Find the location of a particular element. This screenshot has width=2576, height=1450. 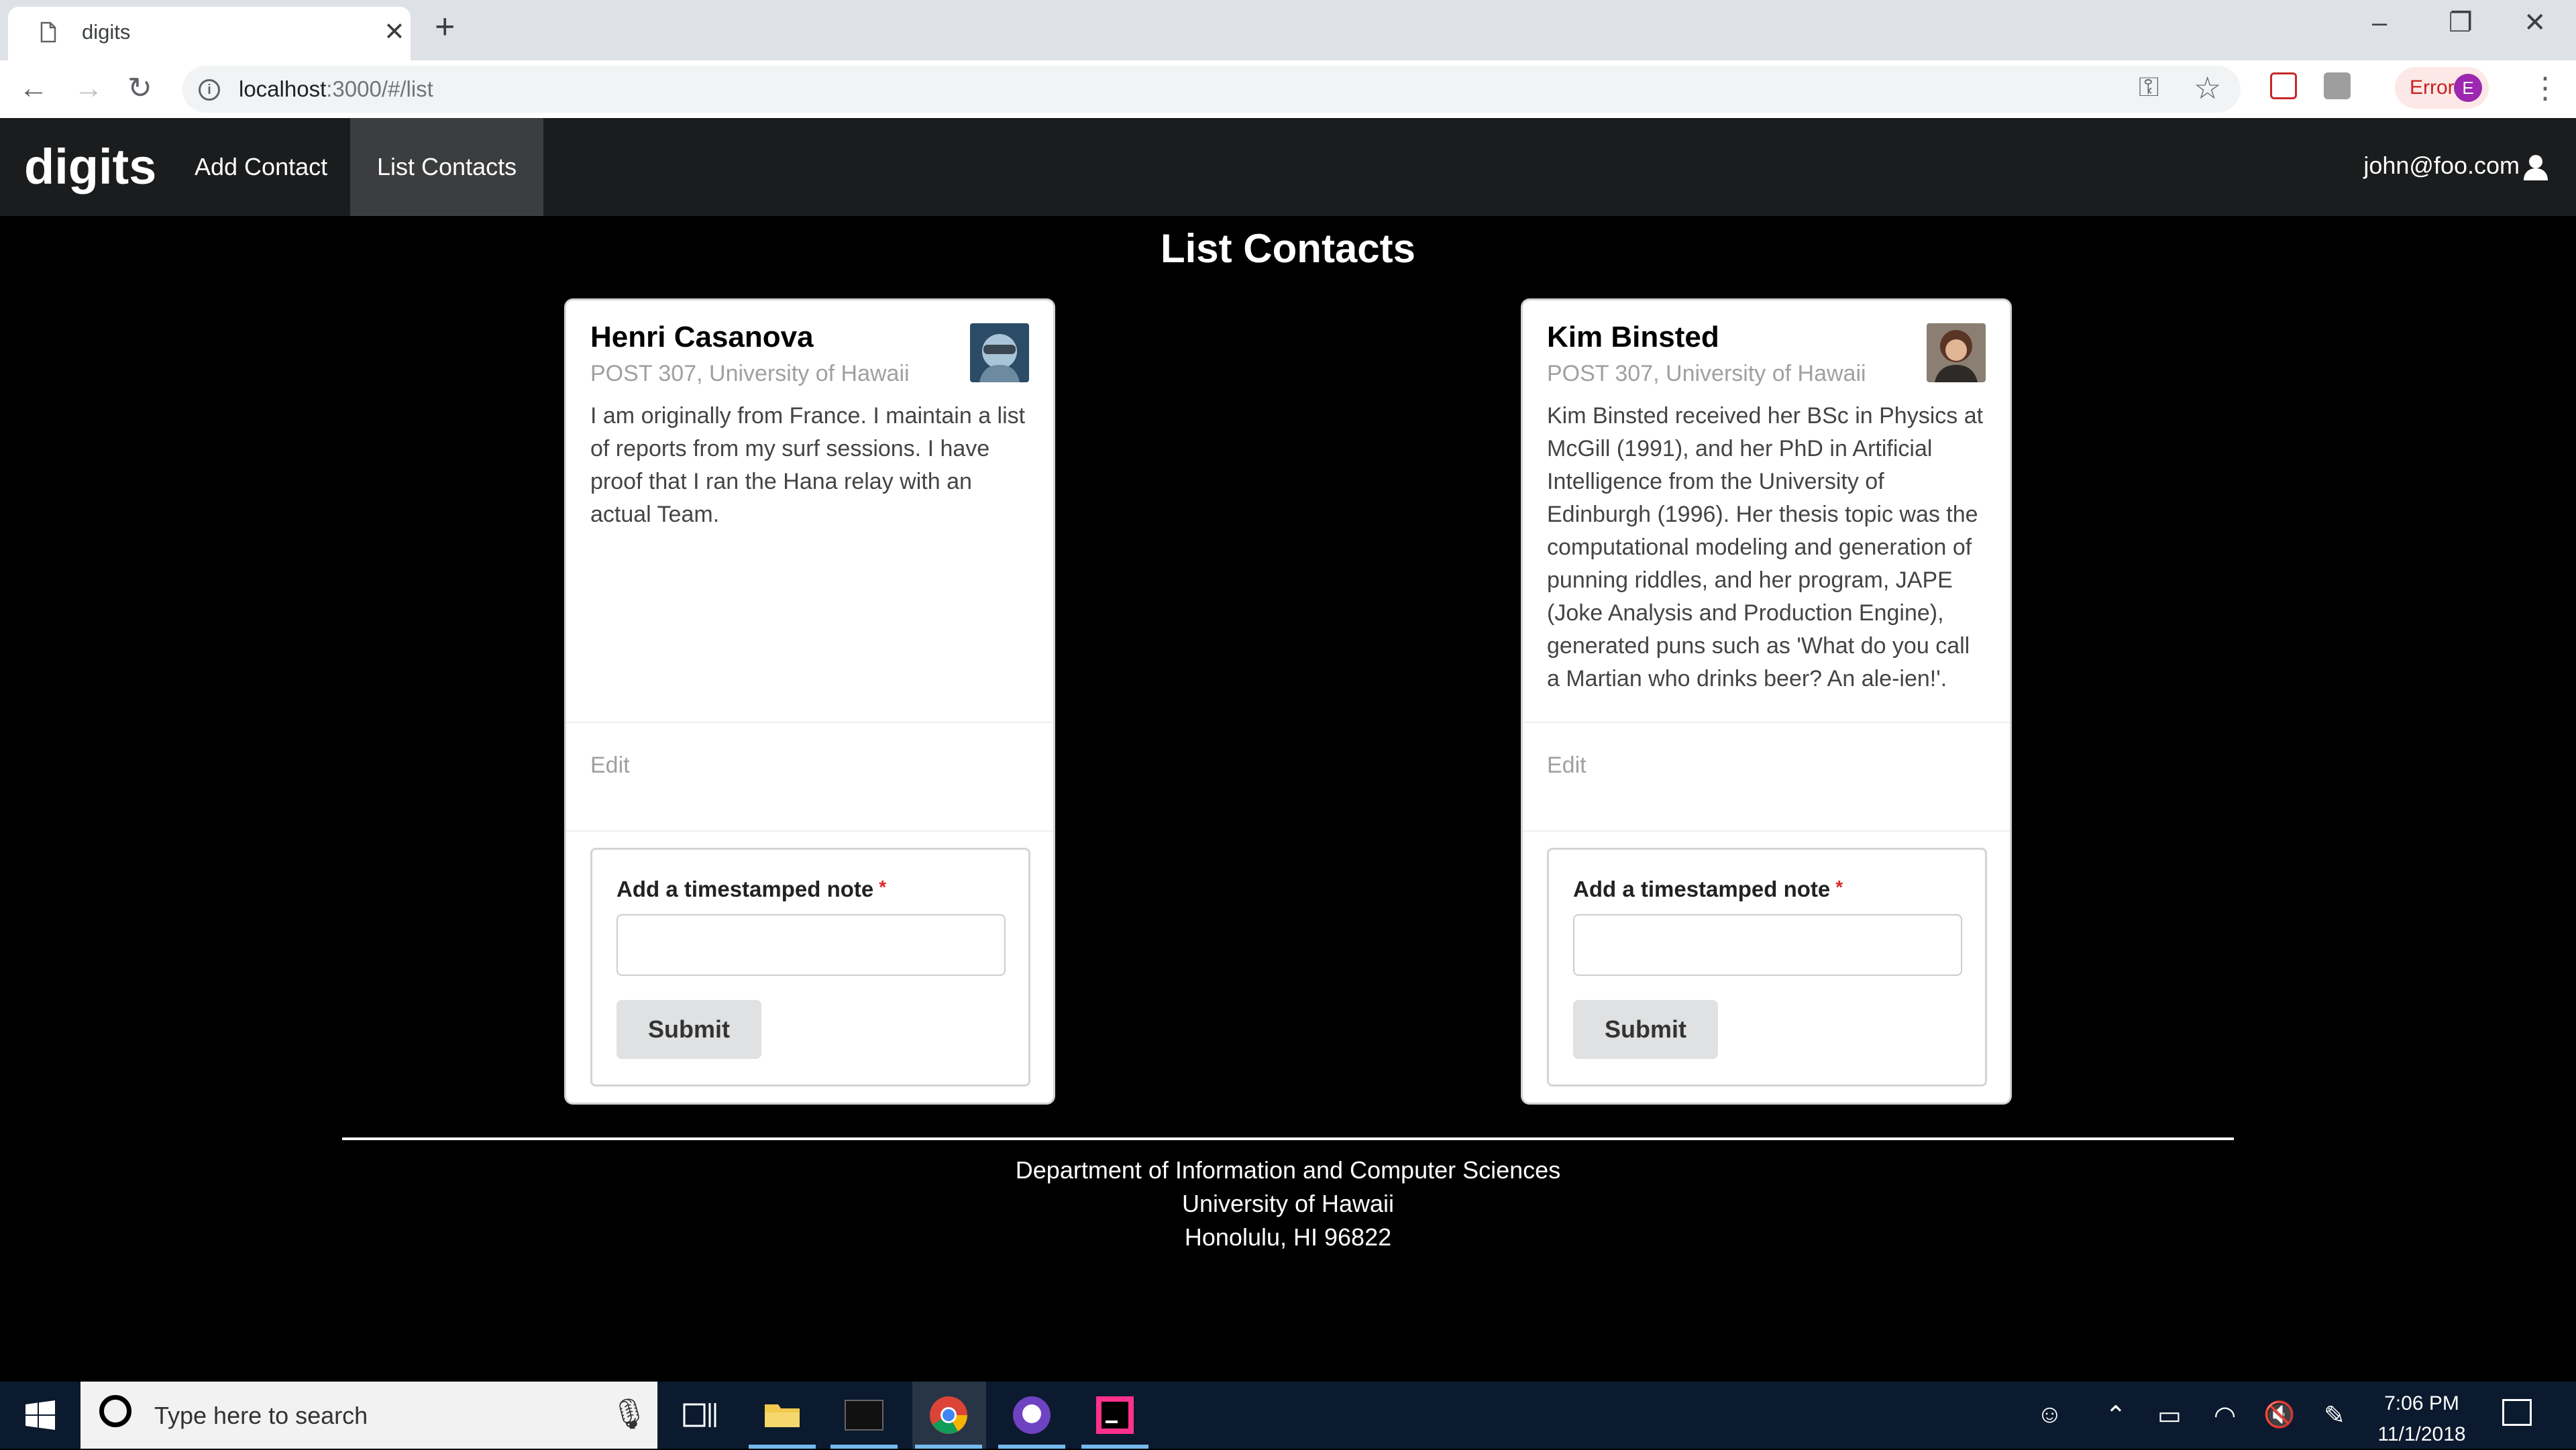

footer-address: Honolulu, HI 96822 is located at coordinates (1288, 1237).